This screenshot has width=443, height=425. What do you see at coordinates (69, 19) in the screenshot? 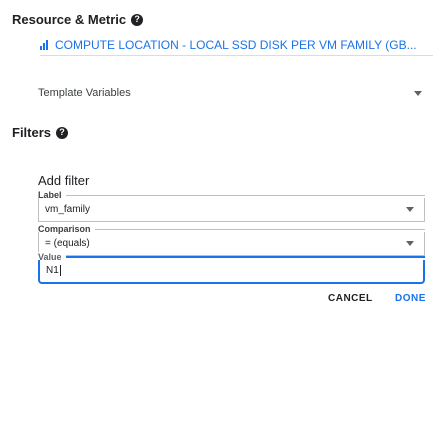
I see `resource-metric-title: Resource & Metric` at bounding box center [69, 19].